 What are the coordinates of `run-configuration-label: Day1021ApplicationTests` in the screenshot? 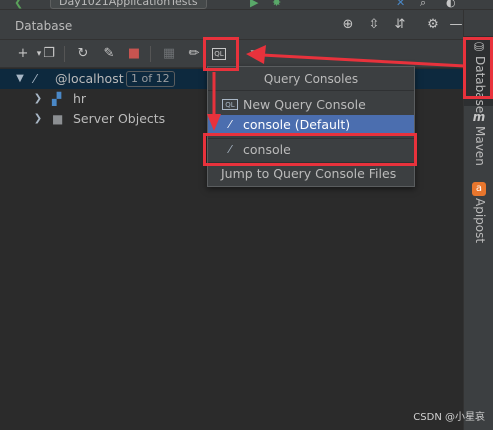 It's located at (128, 4).